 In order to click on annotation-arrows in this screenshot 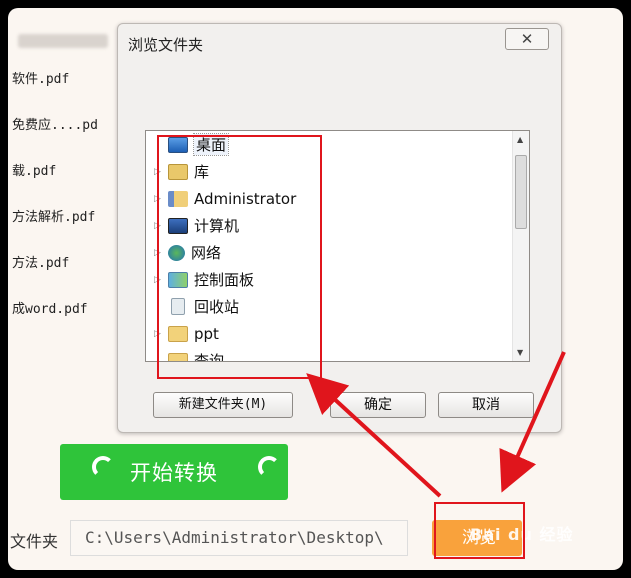, I will do `click(436, 424)`.